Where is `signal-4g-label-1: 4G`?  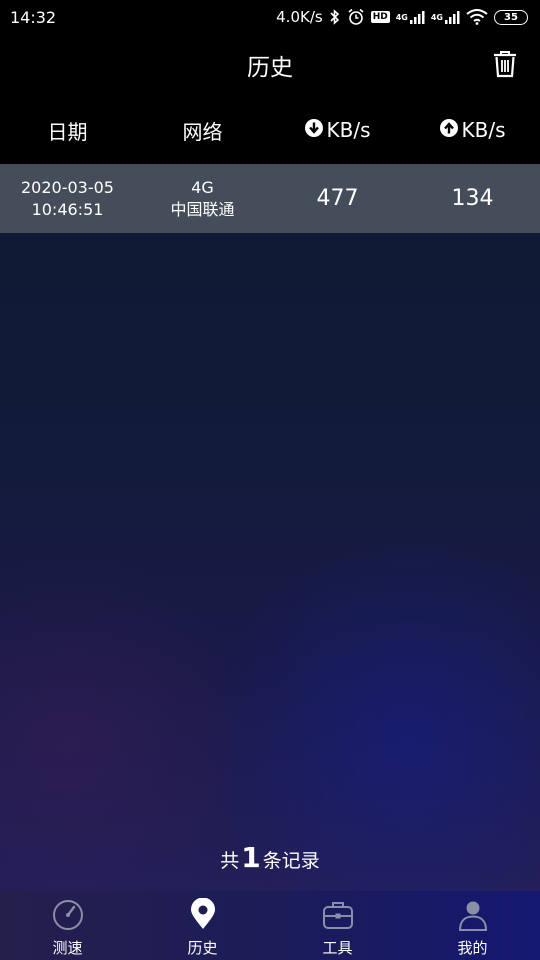
signal-4g-label-1: 4G is located at coordinates (401, 17).